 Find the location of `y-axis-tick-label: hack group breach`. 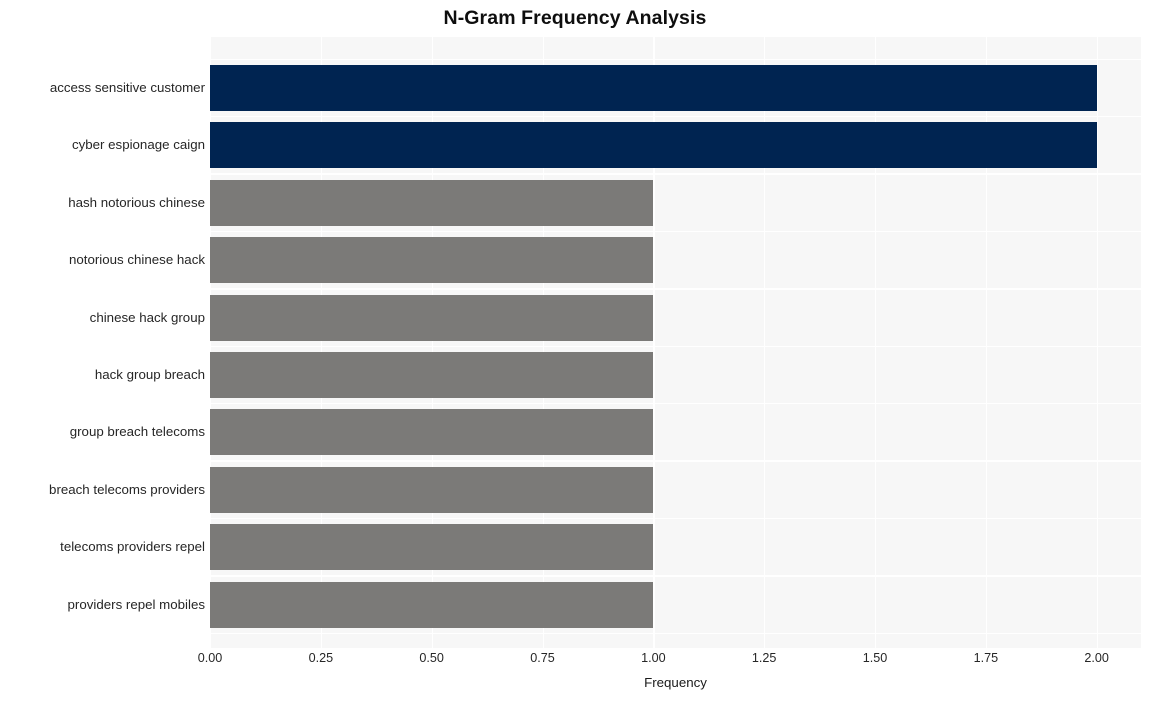

y-axis-tick-label: hack group breach is located at coordinates (149, 374).